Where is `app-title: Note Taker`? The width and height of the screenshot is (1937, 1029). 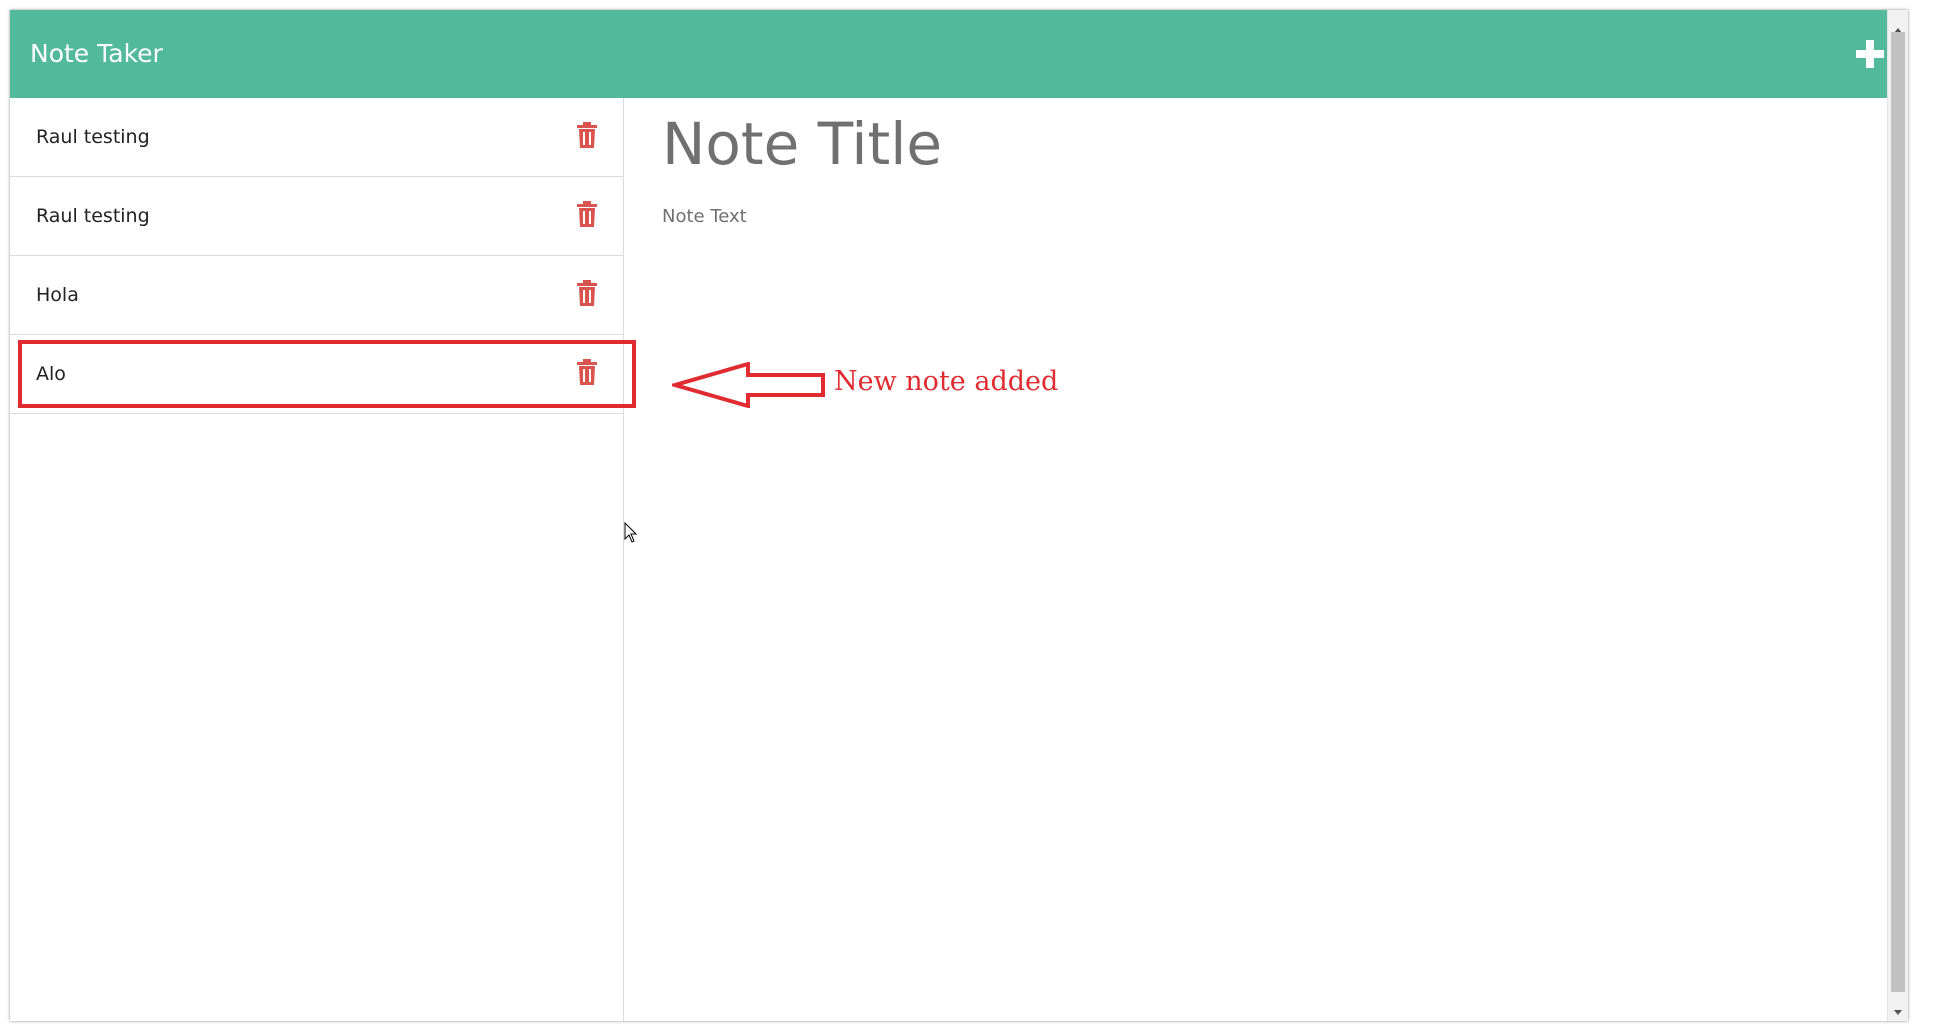
app-title: Note Taker is located at coordinates (96, 54).